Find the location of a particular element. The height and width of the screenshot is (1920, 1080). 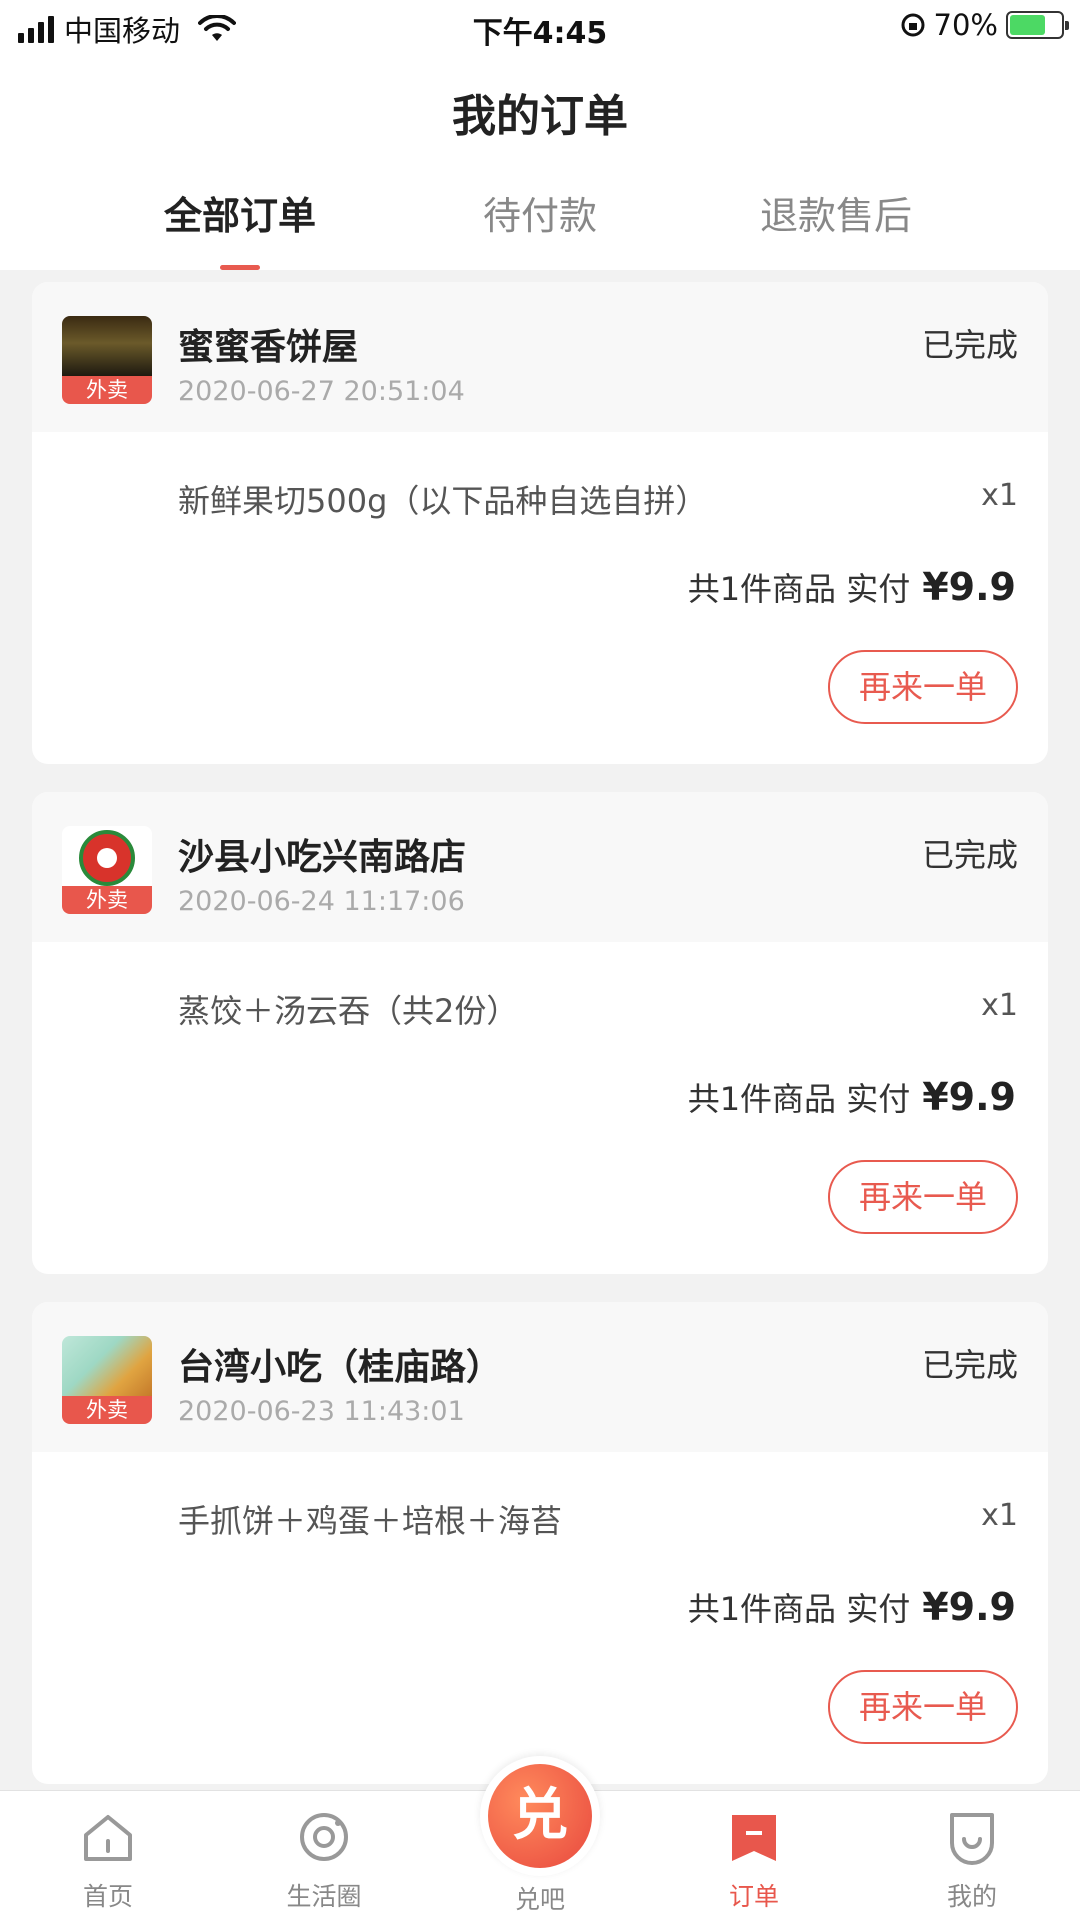

nav-life-circle: 生活圈 is located at coordinates (324, 1861).